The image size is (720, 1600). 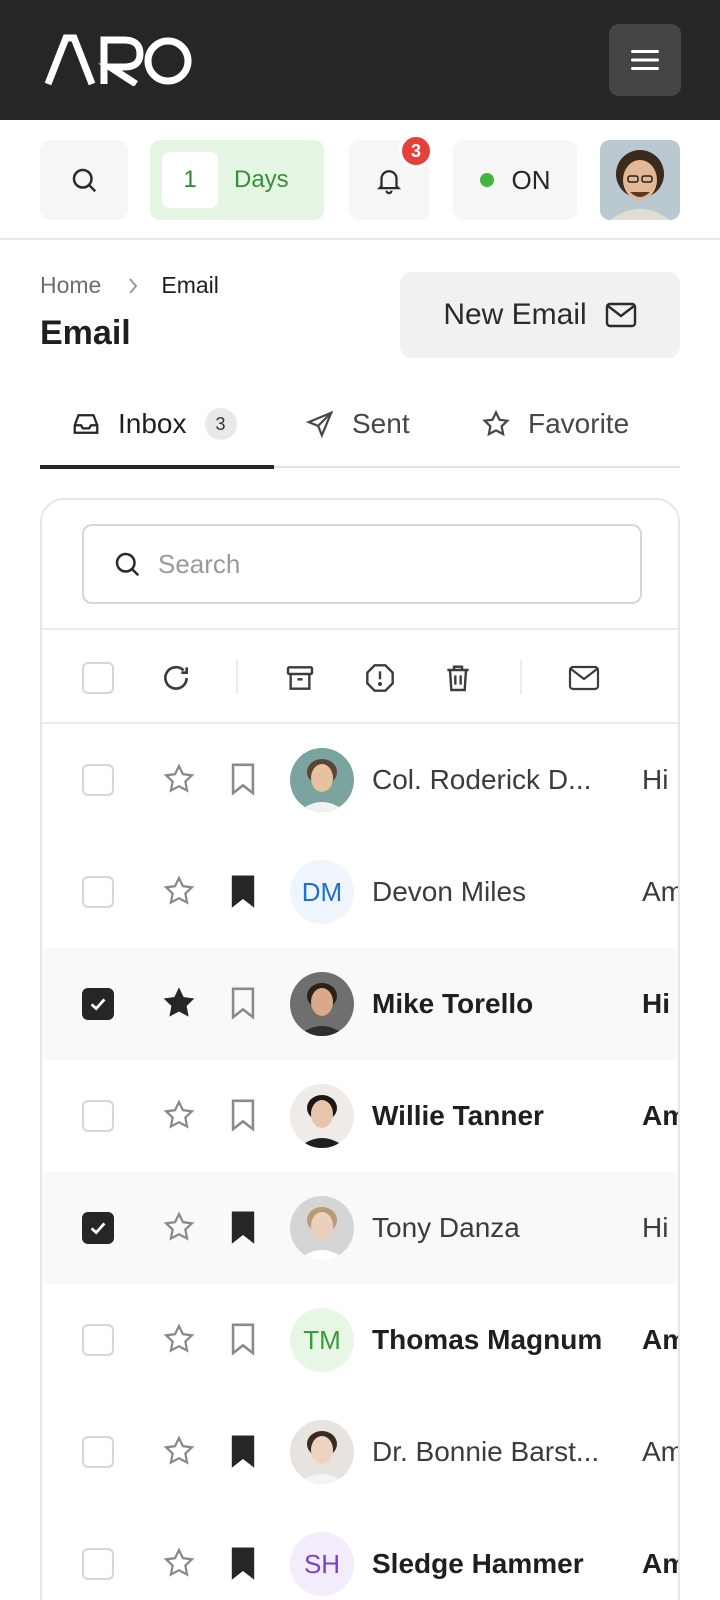 I want to click on archive-icon, so click(x=300, y=678).